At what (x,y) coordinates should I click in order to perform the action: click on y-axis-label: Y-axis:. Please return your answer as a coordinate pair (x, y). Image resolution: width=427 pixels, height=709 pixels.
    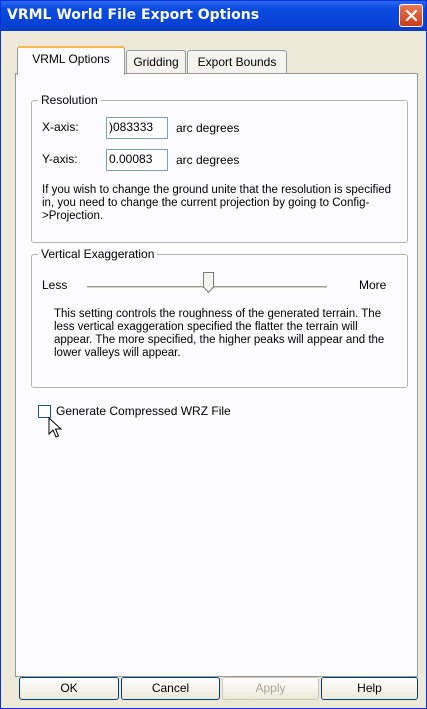
    Looking at the image, I should click on (60, 159).